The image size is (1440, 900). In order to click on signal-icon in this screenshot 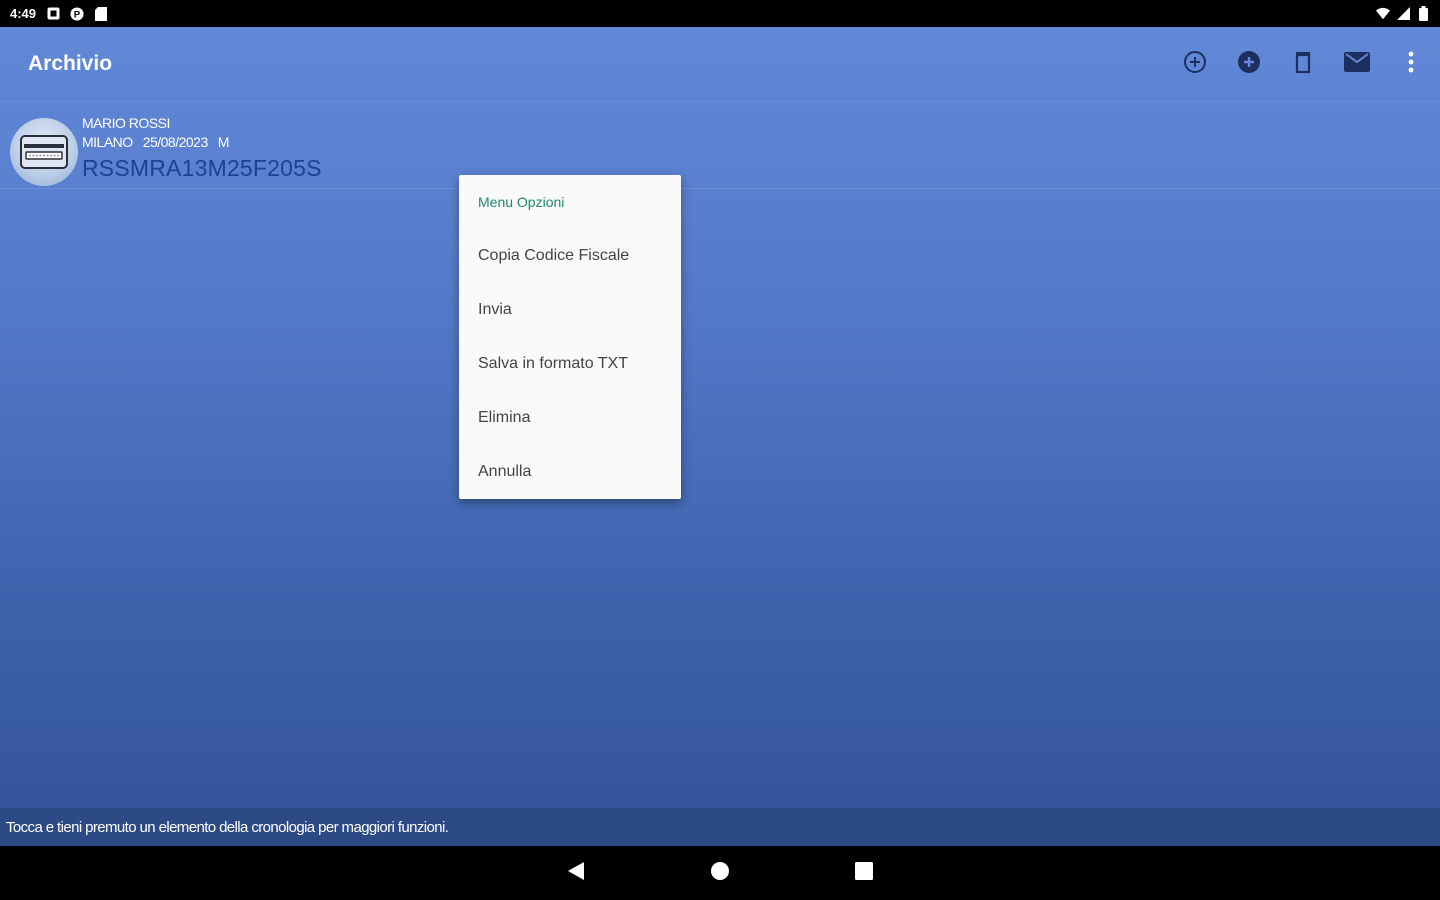, I will do `click(1403, 14)`.